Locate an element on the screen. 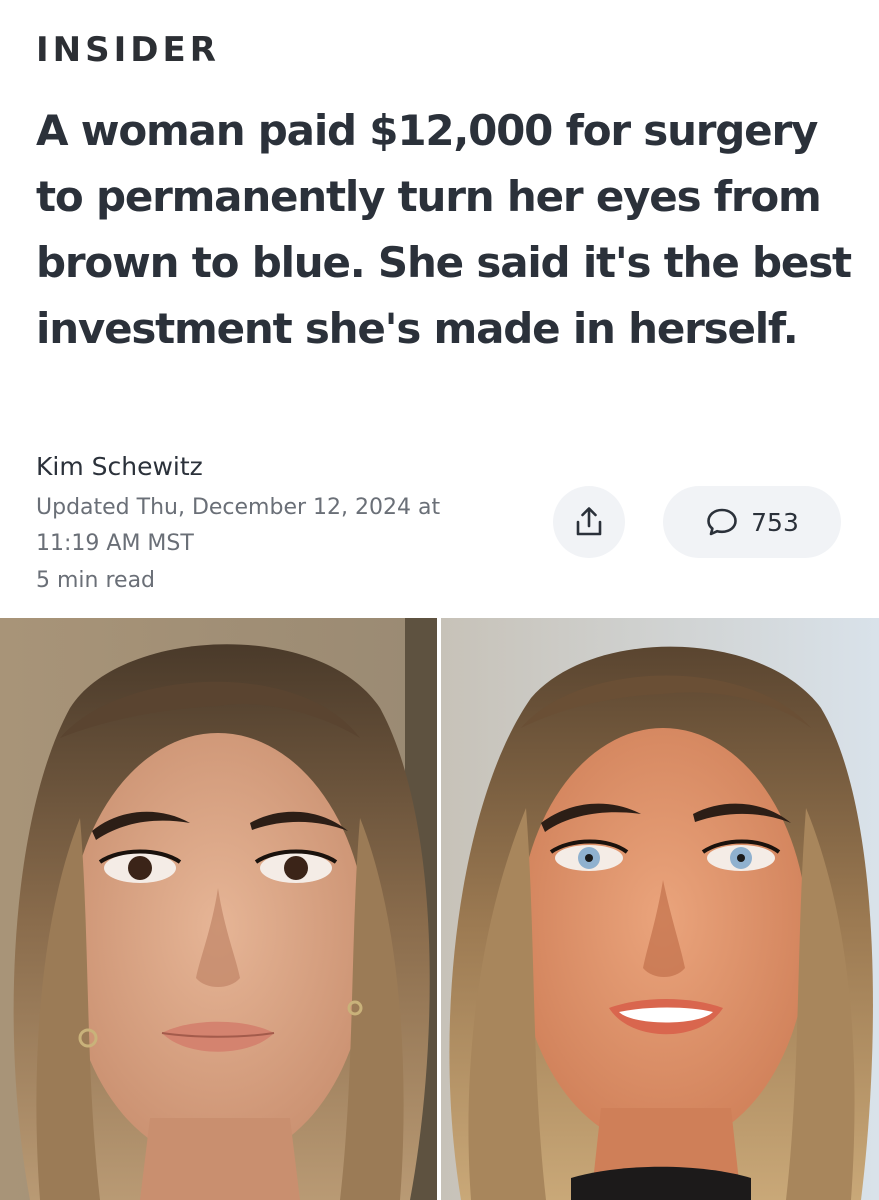  brown-eye-right is located at coordinates (296, 868).